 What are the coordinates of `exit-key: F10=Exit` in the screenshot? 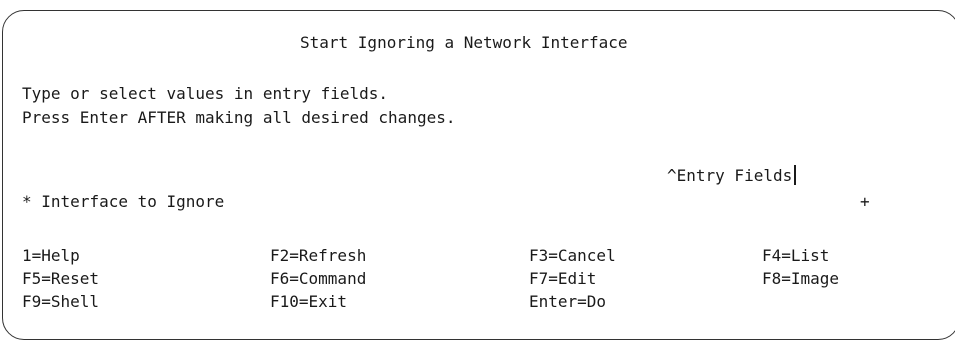 It's located at (308, 301).